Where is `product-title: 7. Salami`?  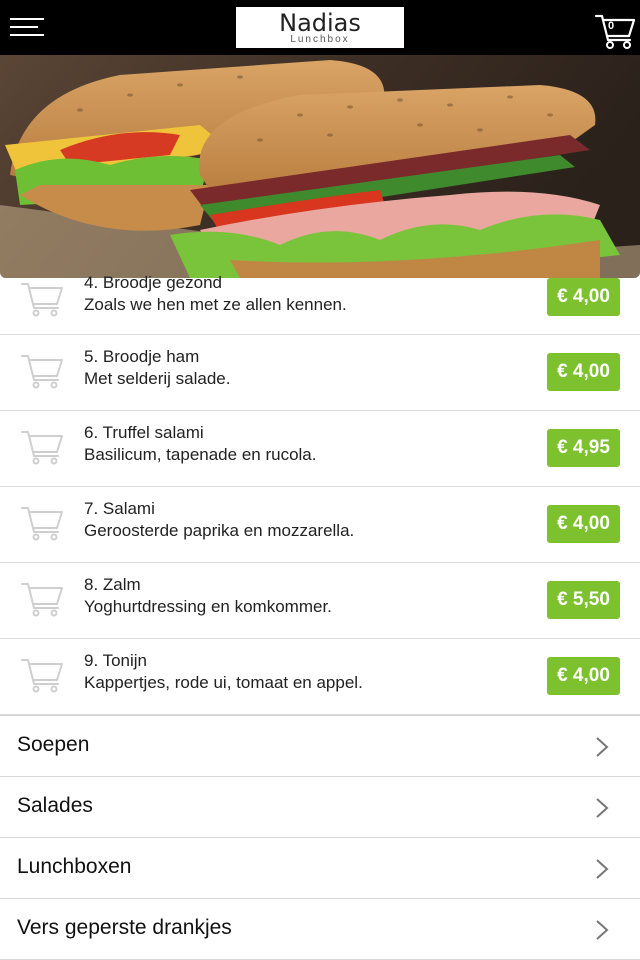 product-title: 7. Salami is located at coordinates (119, 508).